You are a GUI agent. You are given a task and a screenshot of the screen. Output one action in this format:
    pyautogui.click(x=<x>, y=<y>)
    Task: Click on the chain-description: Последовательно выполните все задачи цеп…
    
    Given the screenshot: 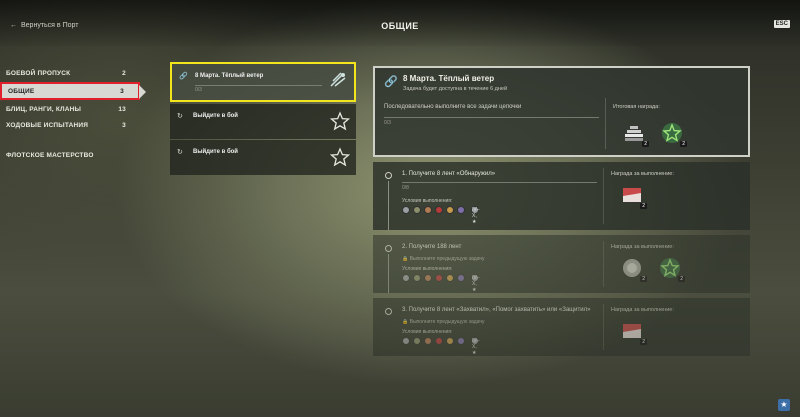 What is the action you would take?
    pyautogui.click(x=453, y=107)
    